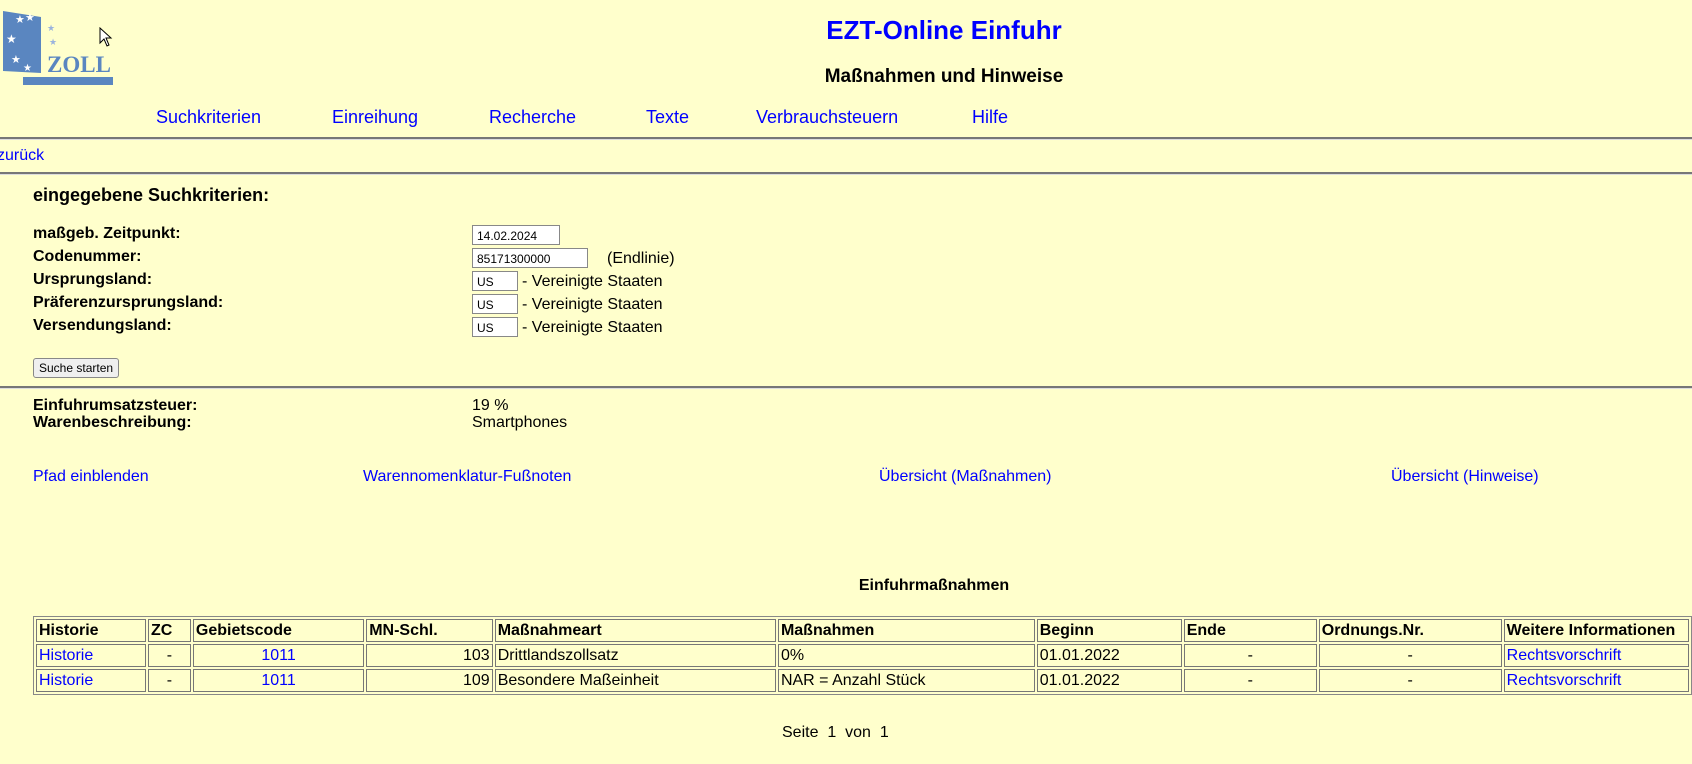 This screenshot has height=764, width=1692. I want to click on uebersicht-massnahmen-link: Übersicht (Maßnahmen), so click(965, 477).